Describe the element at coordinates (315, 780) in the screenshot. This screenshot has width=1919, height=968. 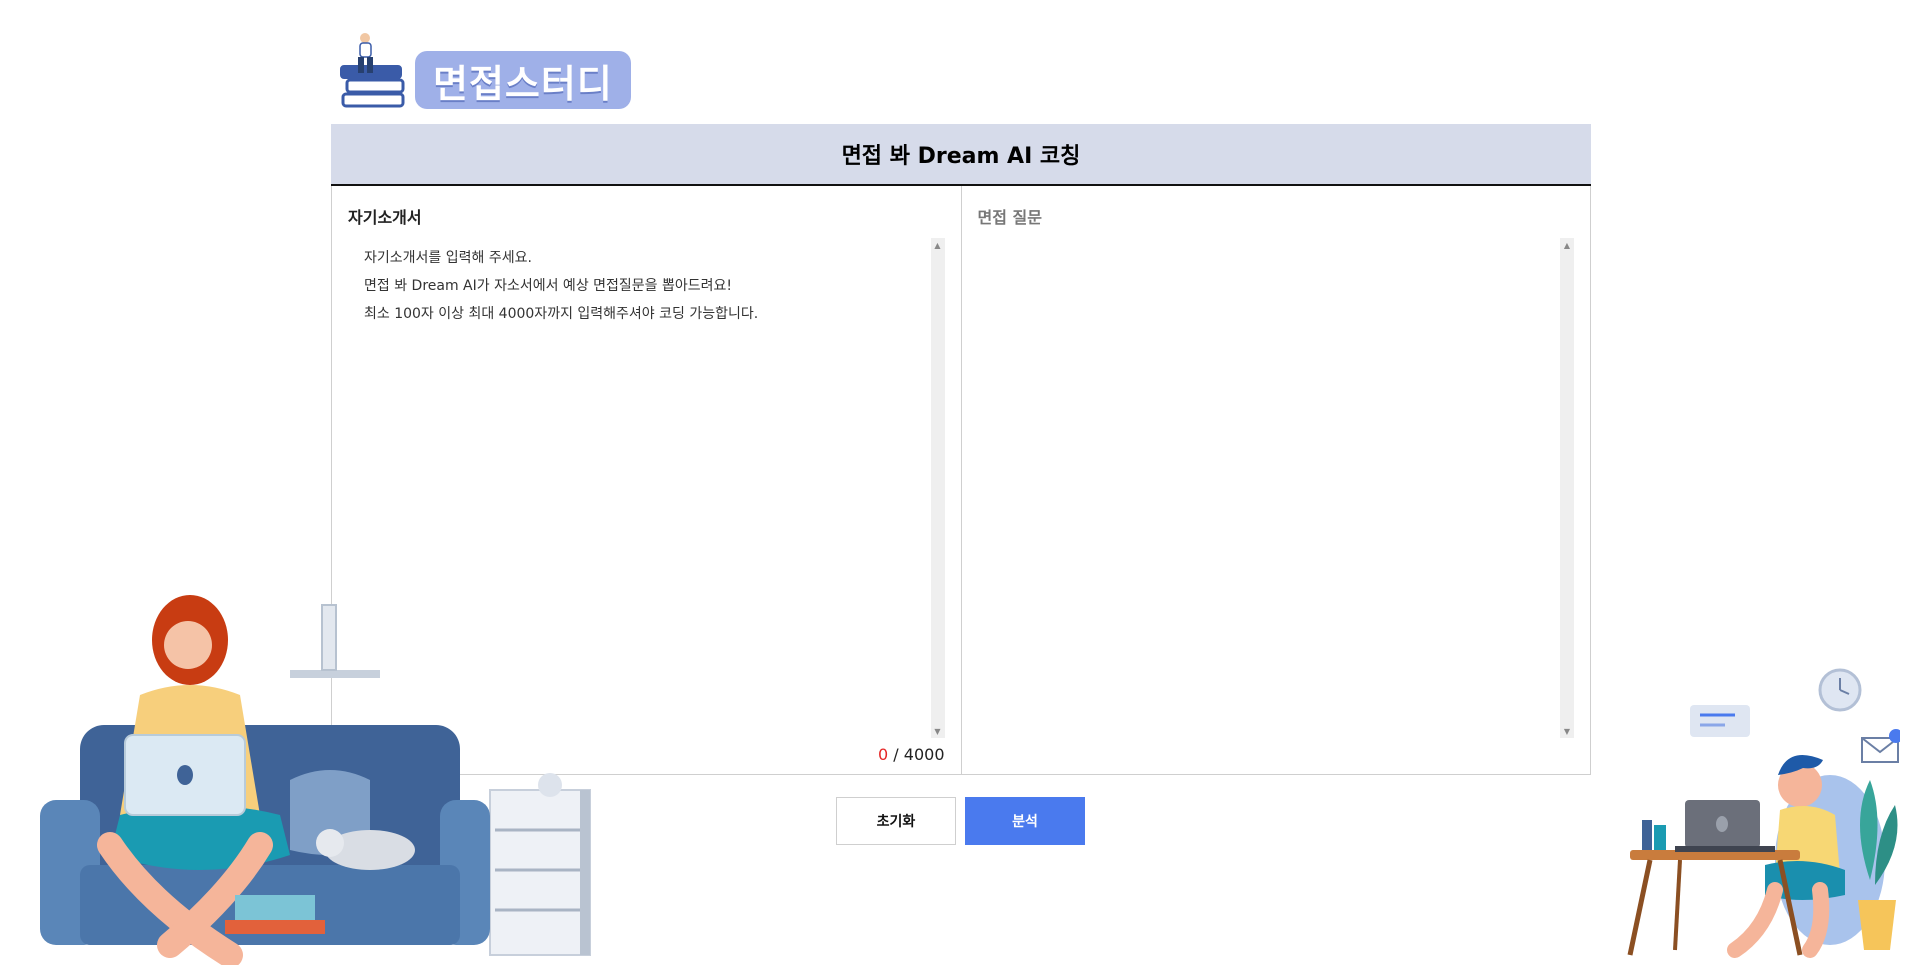
I see `woman-on-sofa-illustration` at that location.